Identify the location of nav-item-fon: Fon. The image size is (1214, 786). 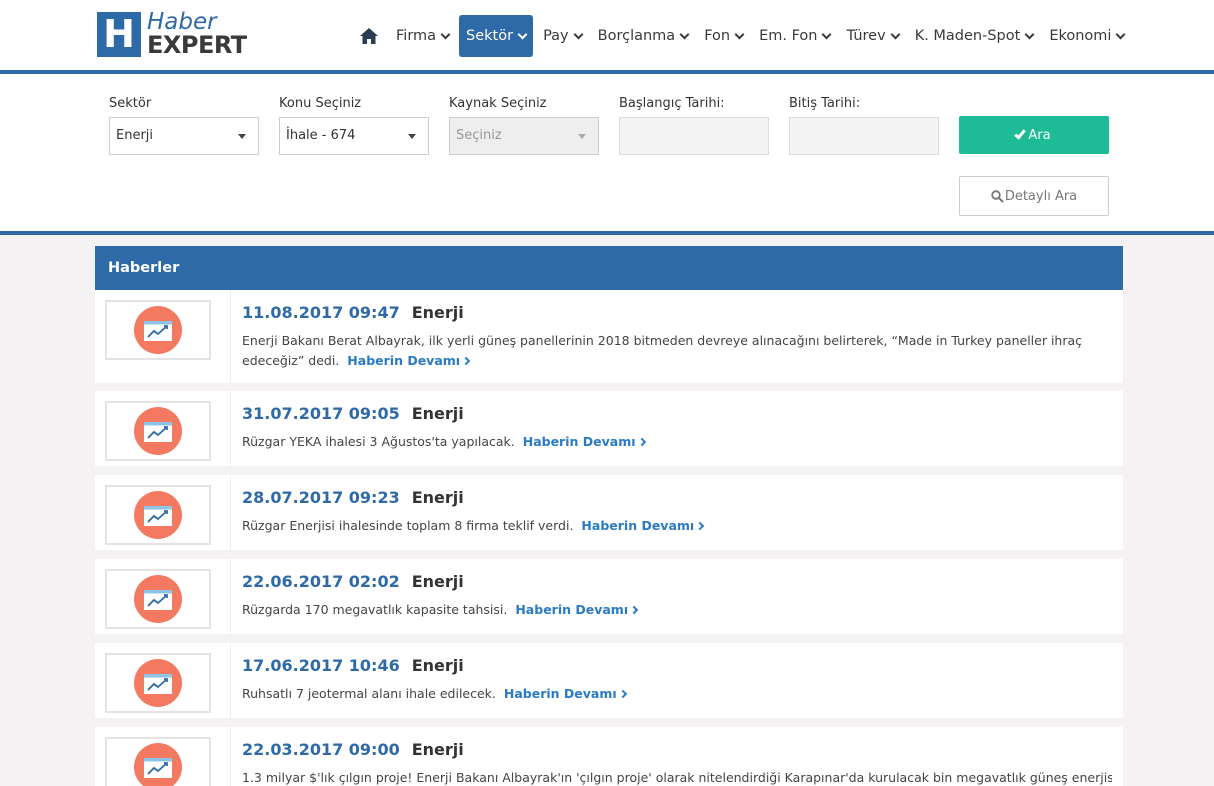
(723, 36).